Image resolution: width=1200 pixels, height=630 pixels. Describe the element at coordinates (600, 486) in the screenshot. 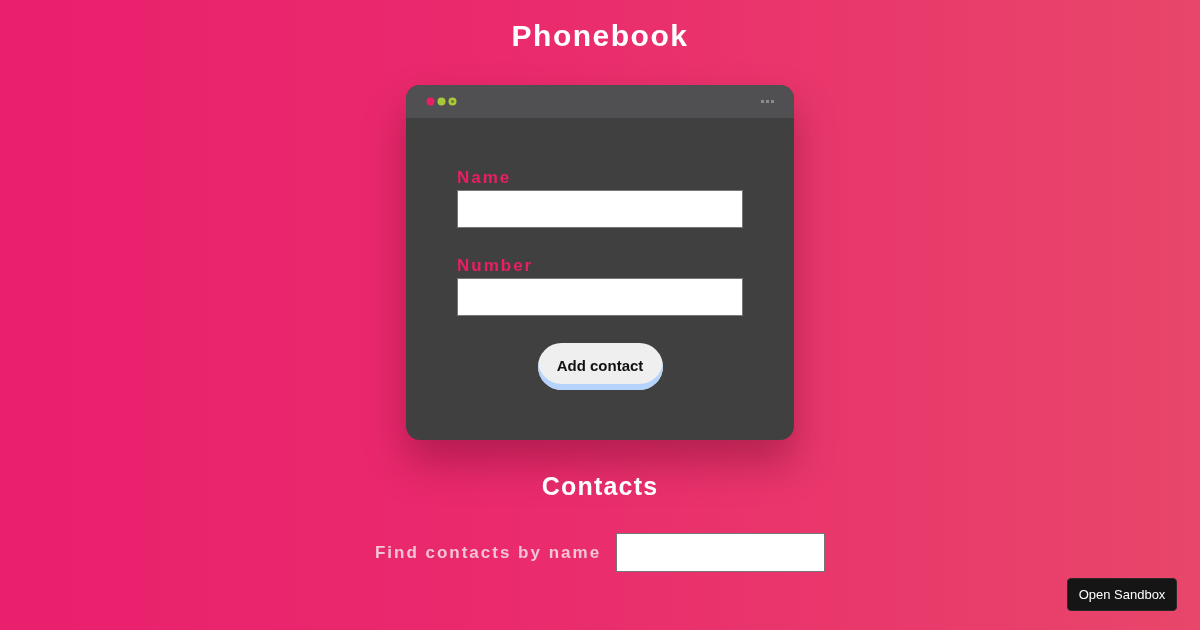

I see `section-heading: Contacts` at that location.